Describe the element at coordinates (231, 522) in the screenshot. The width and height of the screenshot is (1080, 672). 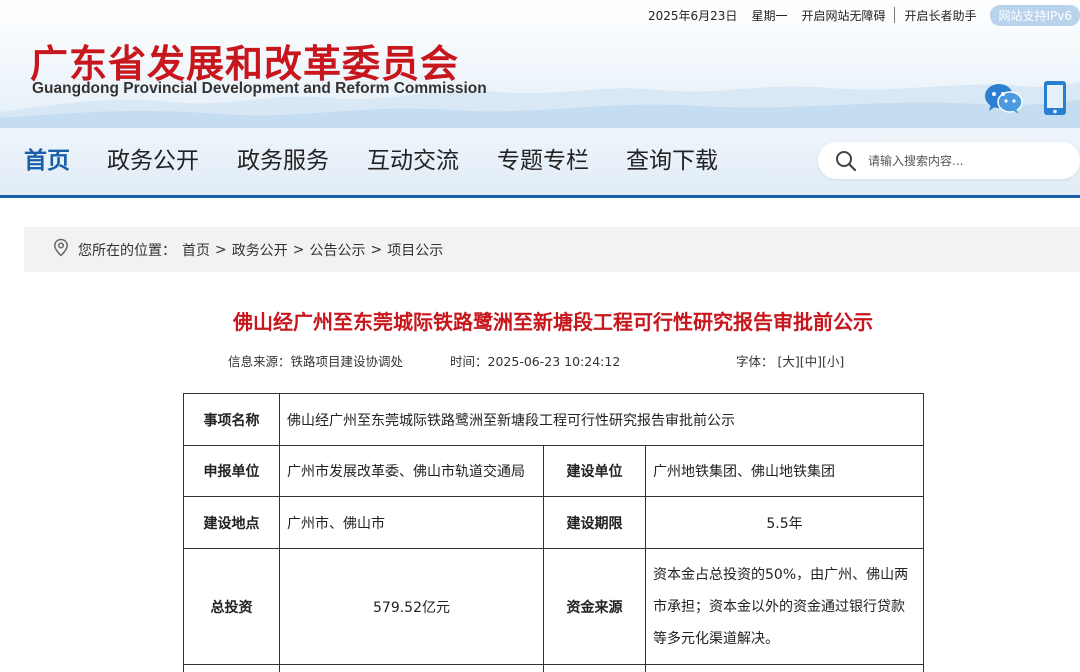
I see `row-label-location: 建设地点` at that location.